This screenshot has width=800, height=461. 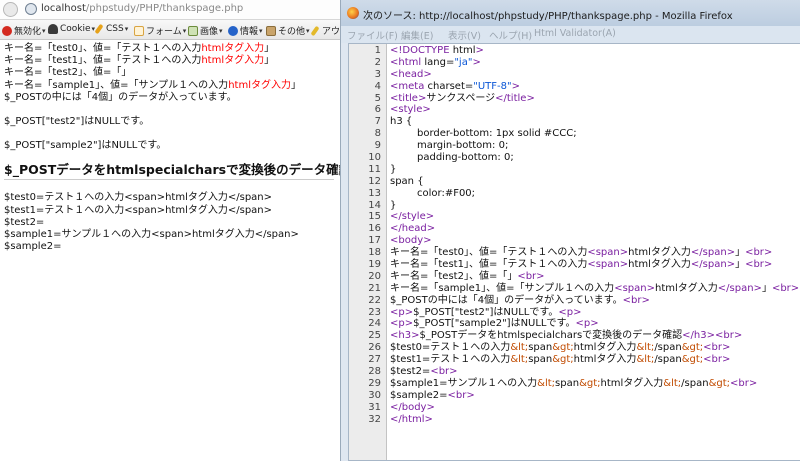 I want to click on menu-file: ファイル(F), so click(x=372, y=35).